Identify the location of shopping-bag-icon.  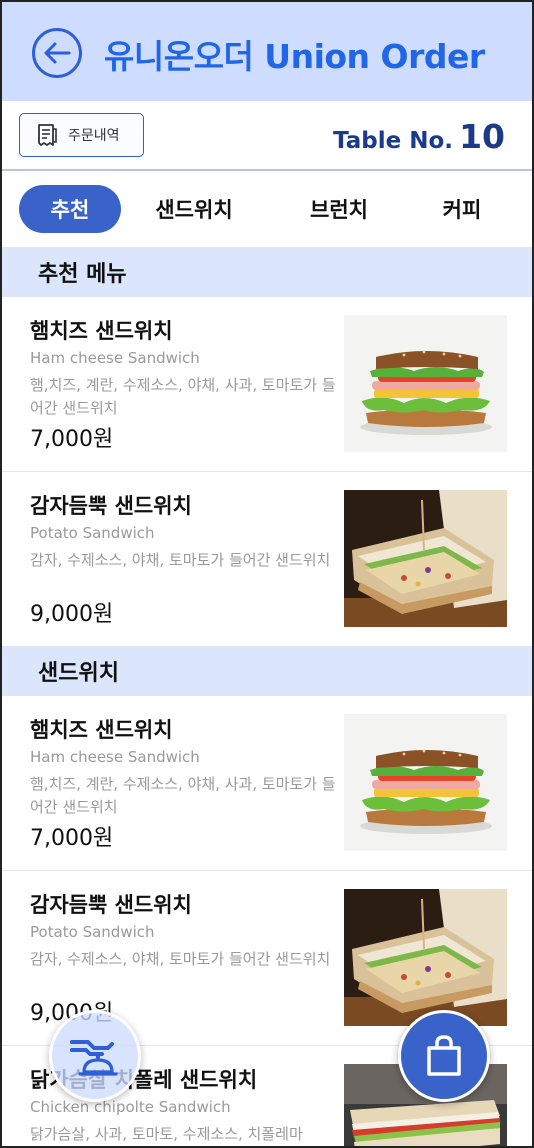
(444, 1055).